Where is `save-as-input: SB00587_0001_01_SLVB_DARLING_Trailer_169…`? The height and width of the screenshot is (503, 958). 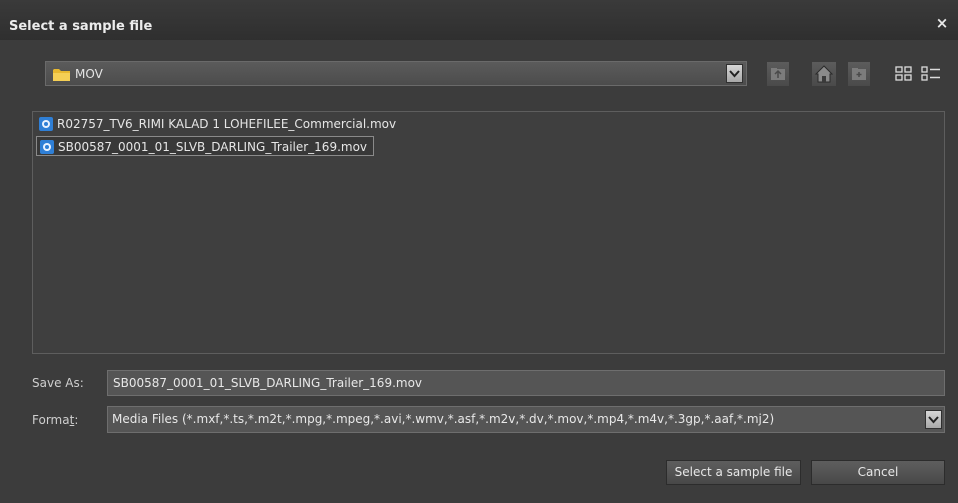
save-as-input: SB00587_0001_01_SLVB_DARLING_Trailer_169… is located at coordinates (526, 383).